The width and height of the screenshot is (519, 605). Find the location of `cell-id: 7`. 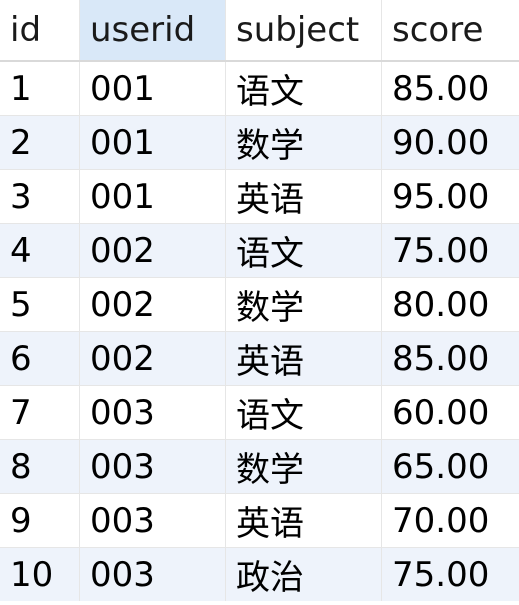

cell-id: 7 is located at coordinates (40, 412).